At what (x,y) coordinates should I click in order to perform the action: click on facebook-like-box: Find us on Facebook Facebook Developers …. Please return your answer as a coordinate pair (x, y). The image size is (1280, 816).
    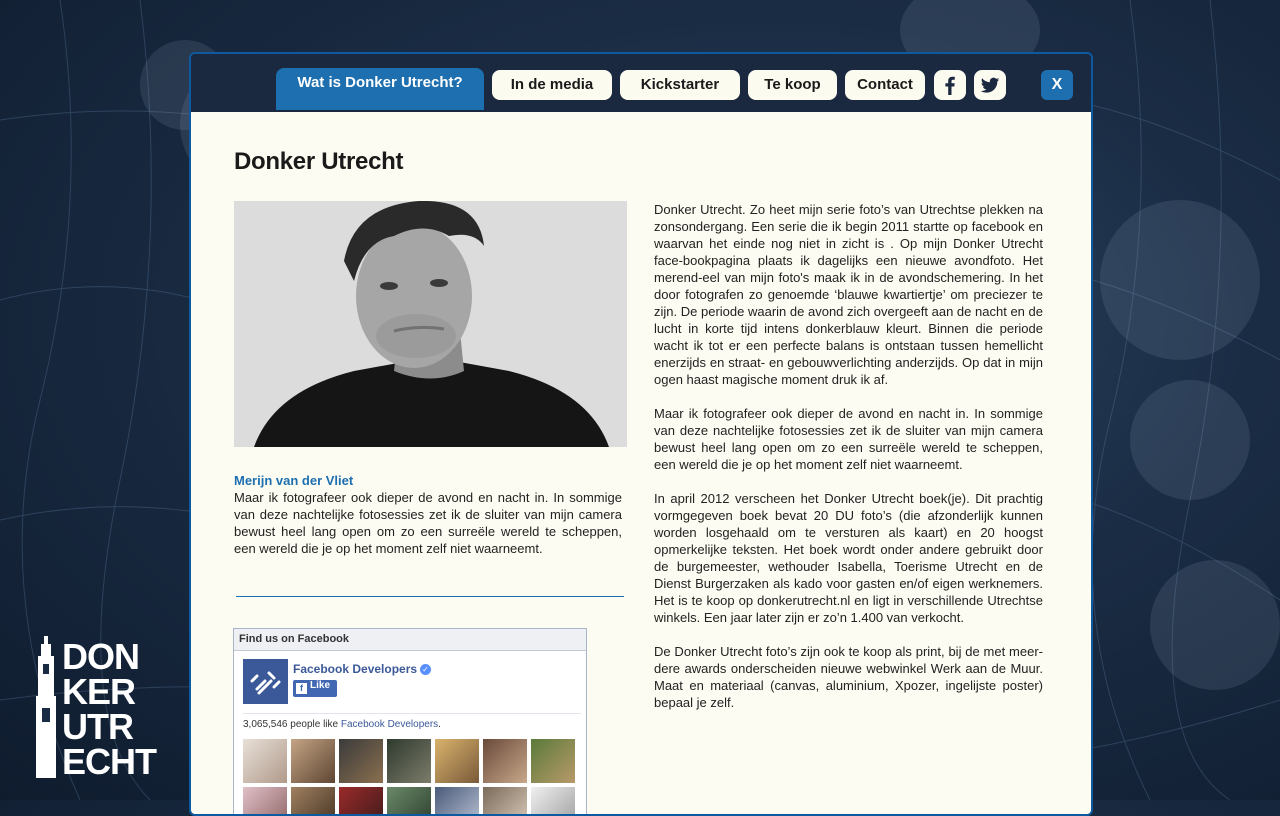
    Looking at the image, I should click on (410, 721).